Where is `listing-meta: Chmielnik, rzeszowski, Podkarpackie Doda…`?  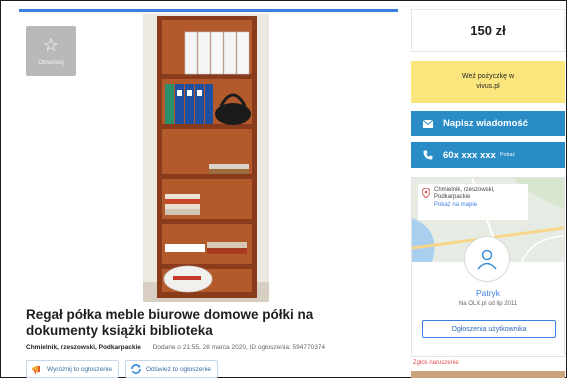
listing-meta: Chmielnik, rzeszowski, Podkarpackie Doda… is located at coordinates (211, 347).